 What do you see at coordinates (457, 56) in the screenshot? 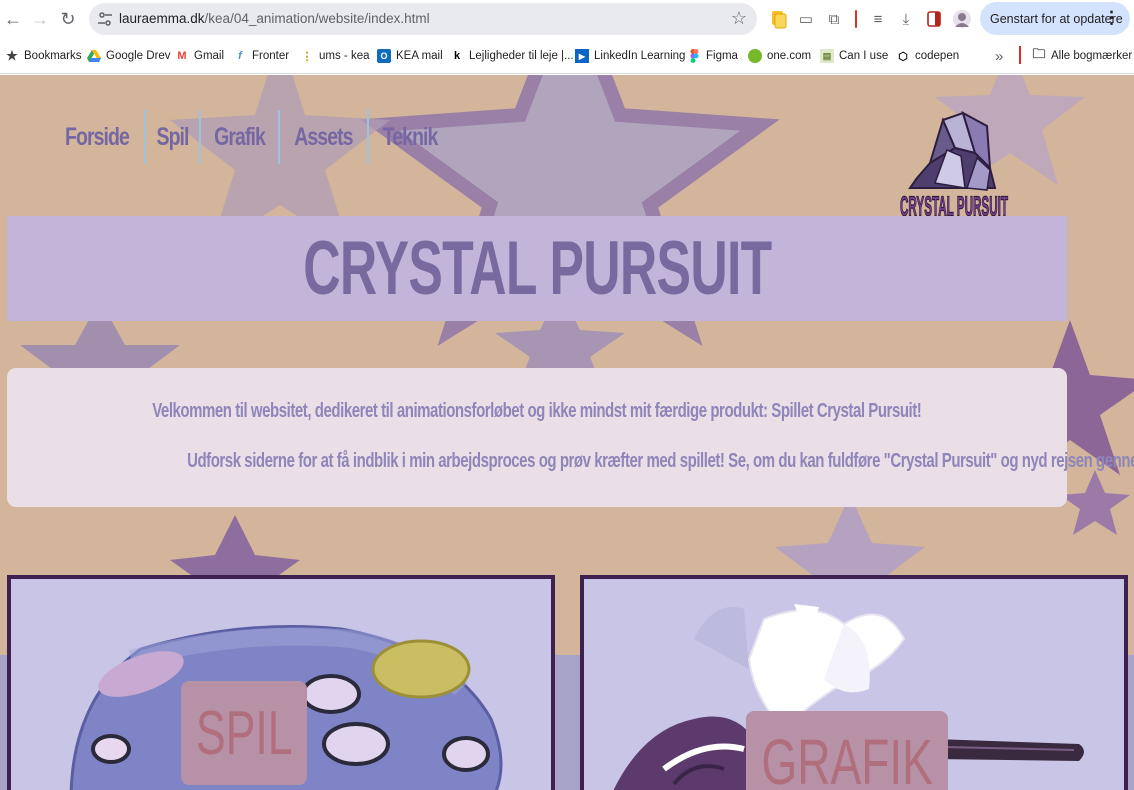
I see `k-icon: k` at bounding box center [457, 56].